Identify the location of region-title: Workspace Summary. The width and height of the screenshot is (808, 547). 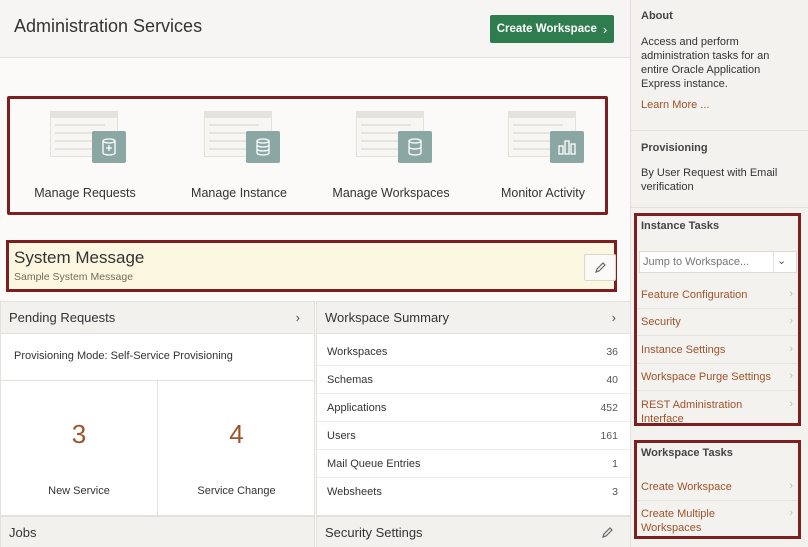
(387, 317).